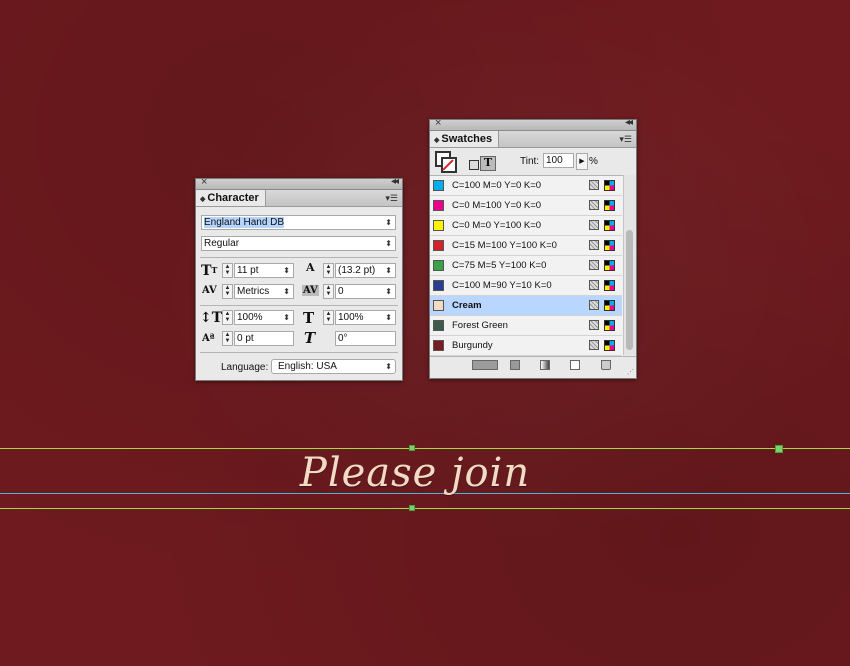 The width and height of the screenshot is (850, 666). I want to click on language-label: Language:, so click(245, 367).